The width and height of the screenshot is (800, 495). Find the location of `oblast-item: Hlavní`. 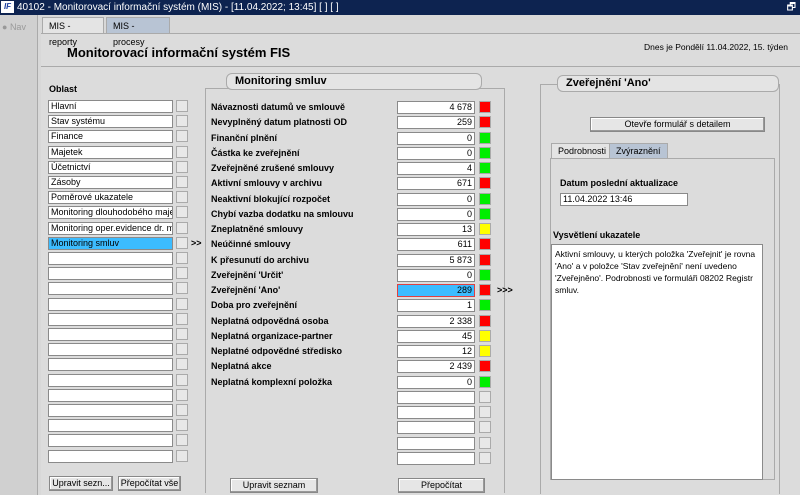

oblast-item: Hlavní is located at coordinates (110, 106).